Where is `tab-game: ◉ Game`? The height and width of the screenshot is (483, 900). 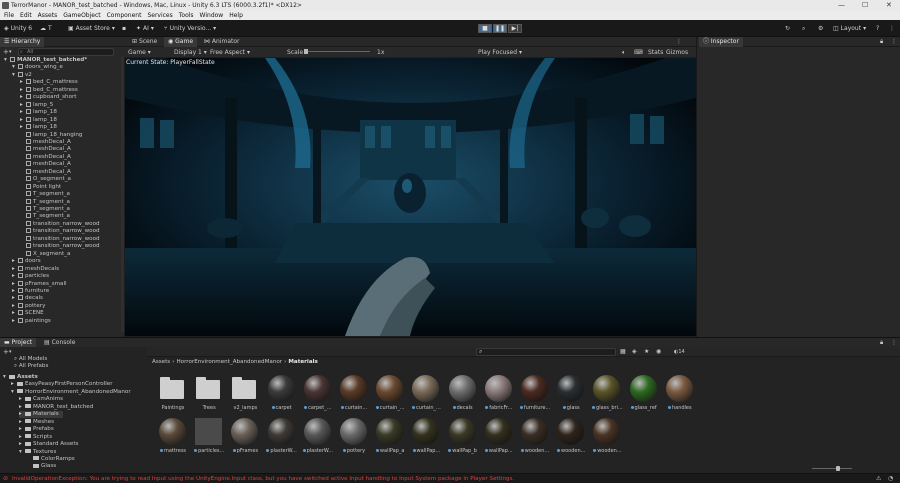
tab-game: ◉ Game is located at coordinates (181, 42).